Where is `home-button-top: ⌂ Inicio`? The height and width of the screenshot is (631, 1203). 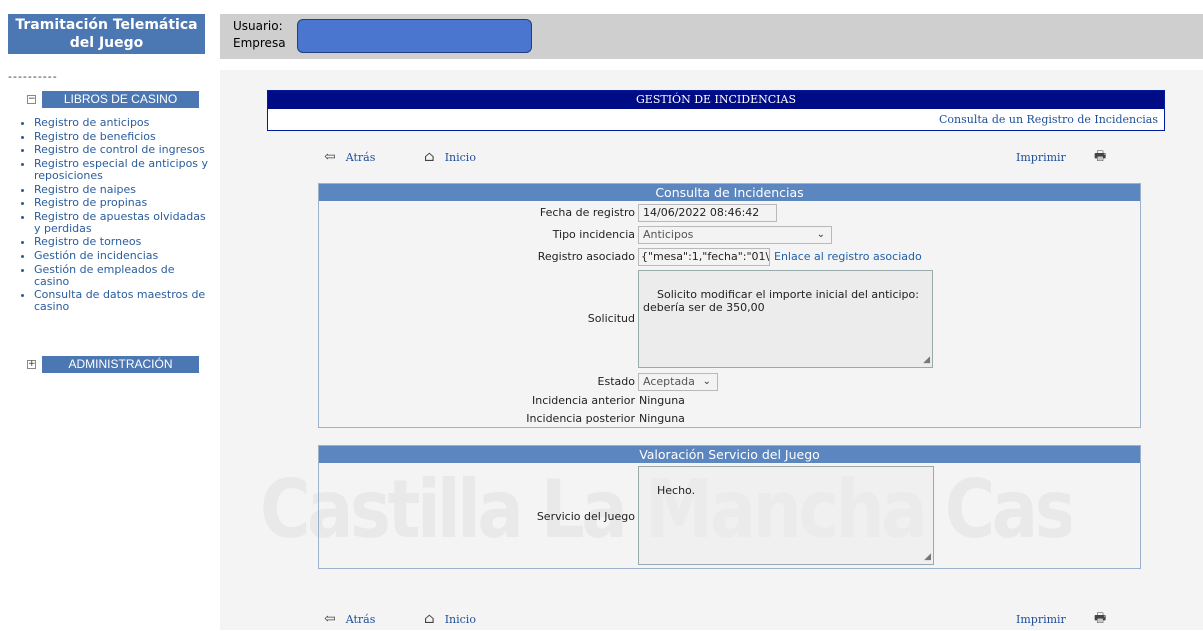
home-button-top: ⌂ Inicio is located at coordinates (450, 157).